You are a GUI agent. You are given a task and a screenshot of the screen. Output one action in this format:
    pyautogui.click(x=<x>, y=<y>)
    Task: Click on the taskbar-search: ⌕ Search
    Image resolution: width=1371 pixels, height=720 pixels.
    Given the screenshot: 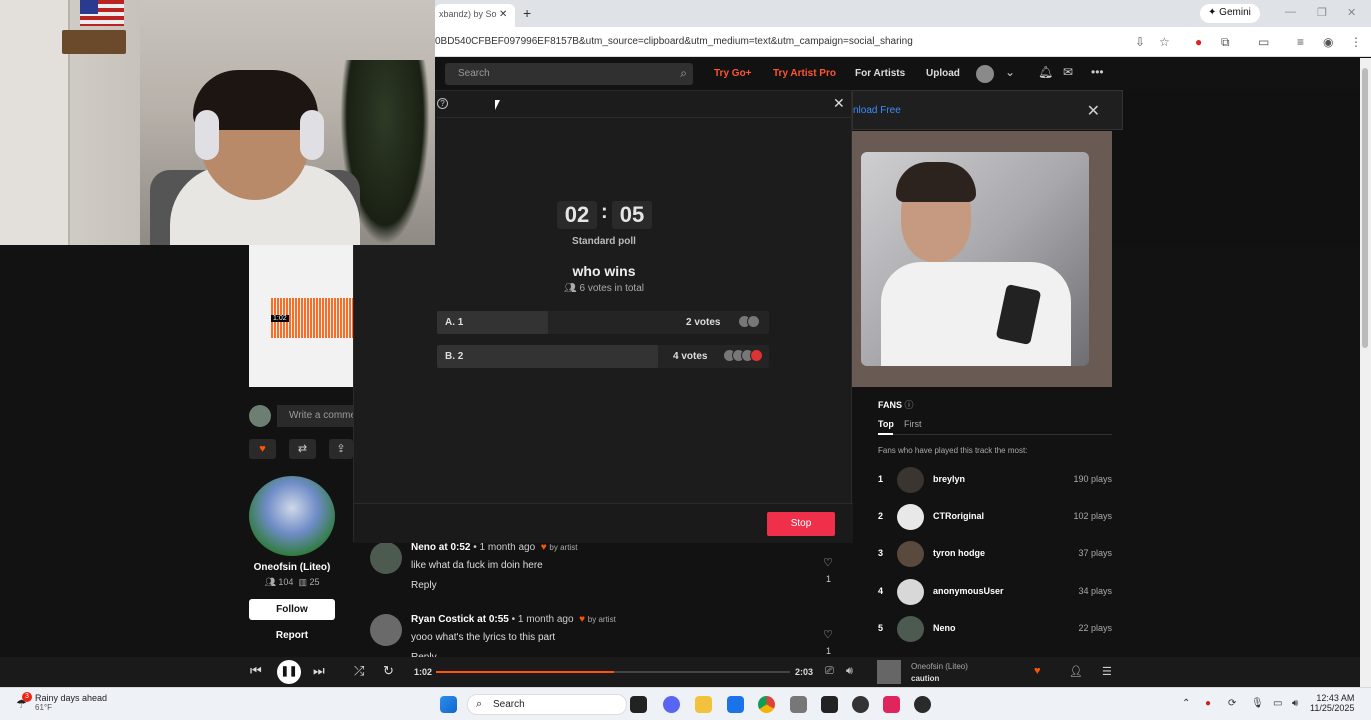 What is the action you would take?
    pyautogui.click(x=547, y=704)
    